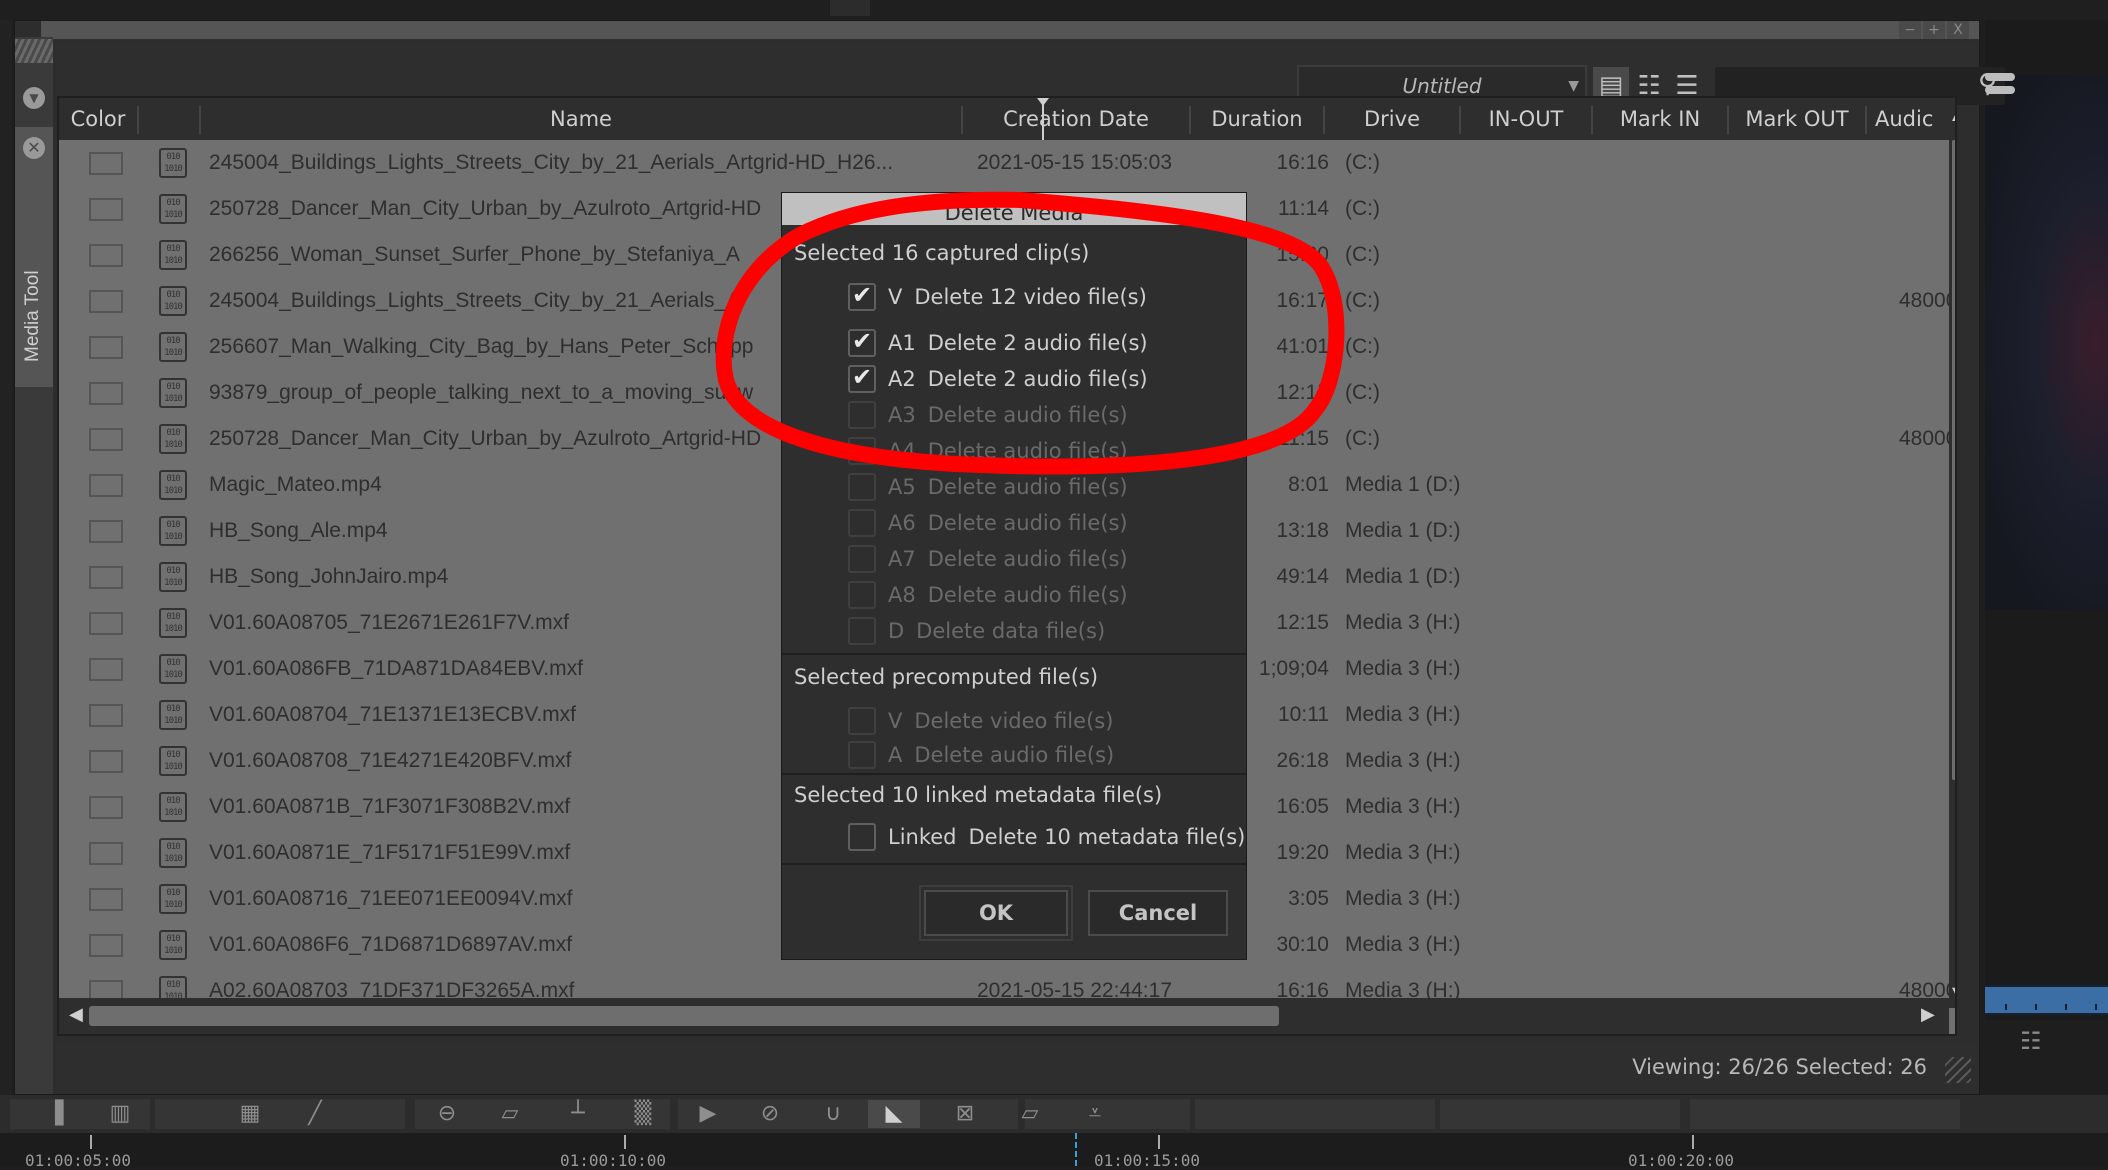 The height and width of the screenshot is (1170, 2108). Describe the element at coordinates (1035, 75) in the screenshot. I see `bin-toolbar: Untitled ▼ ▤ ☷ ☰ ⚲` at that location.